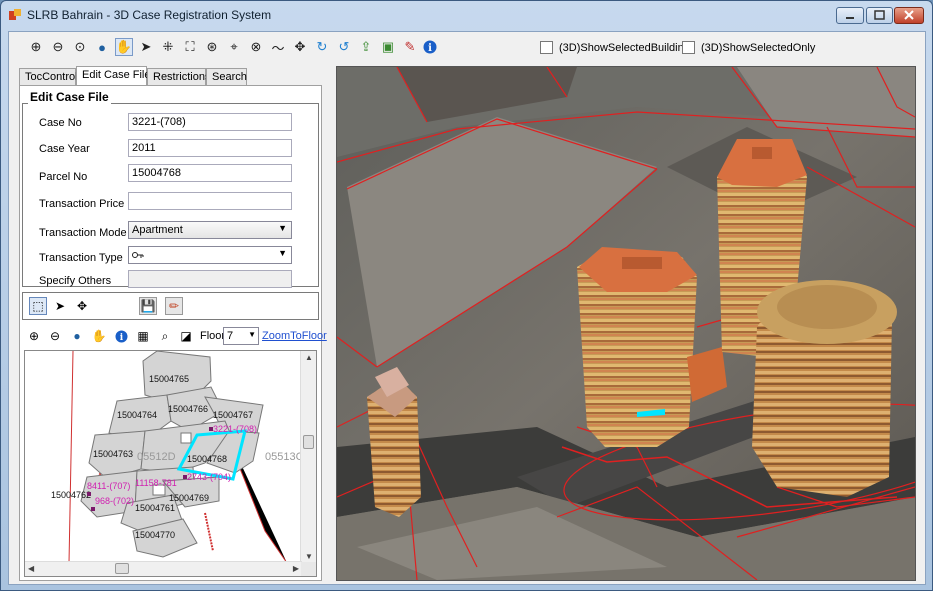 The height and width of the screenshot is (591, 933). I want to click on case-label: 968-(702), so click(114, 501).